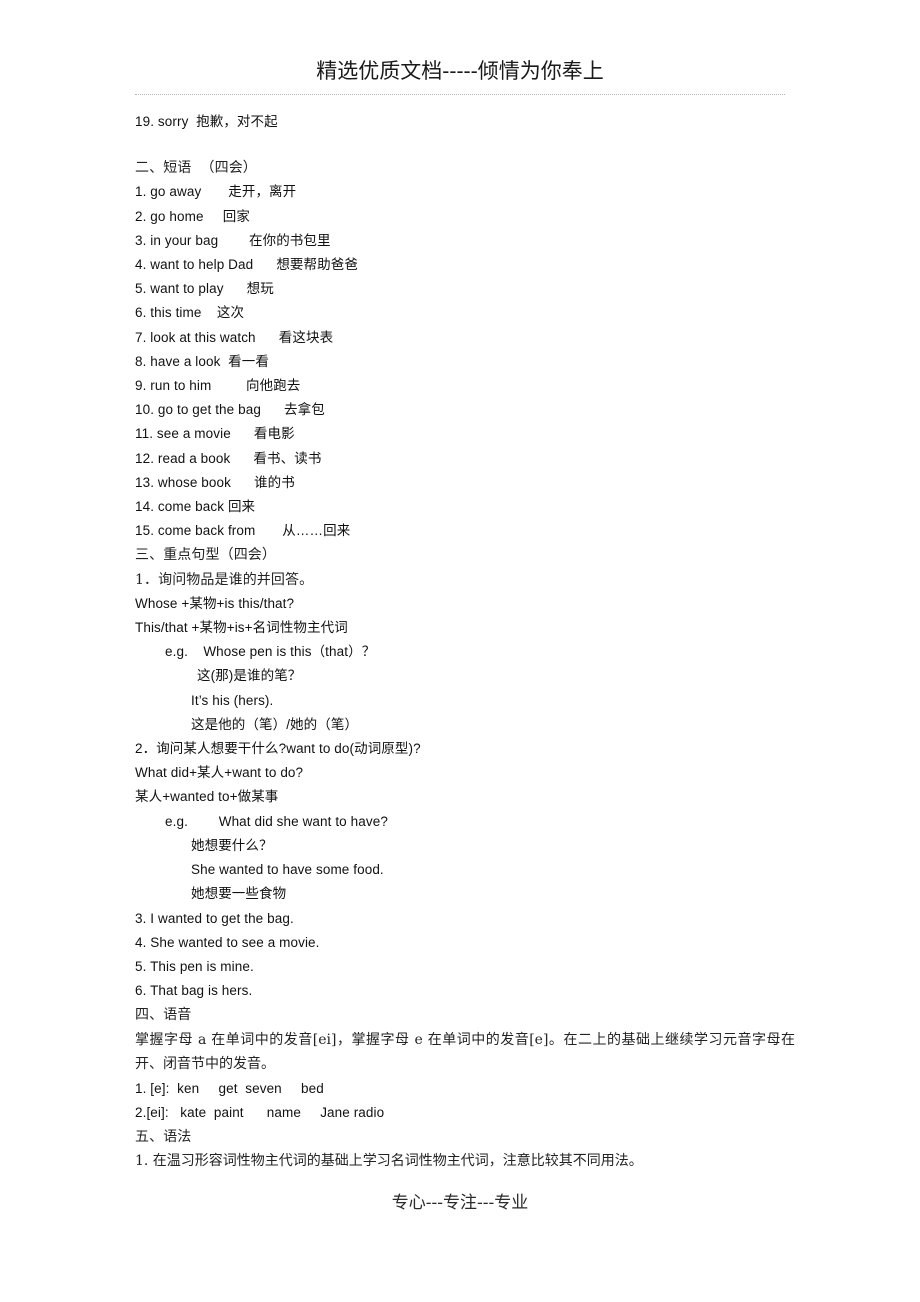 Image resolution: width=920 pixels, height=1302 pixels. I want to click on section-five-heading: 五、语法, so click(163, 1136).